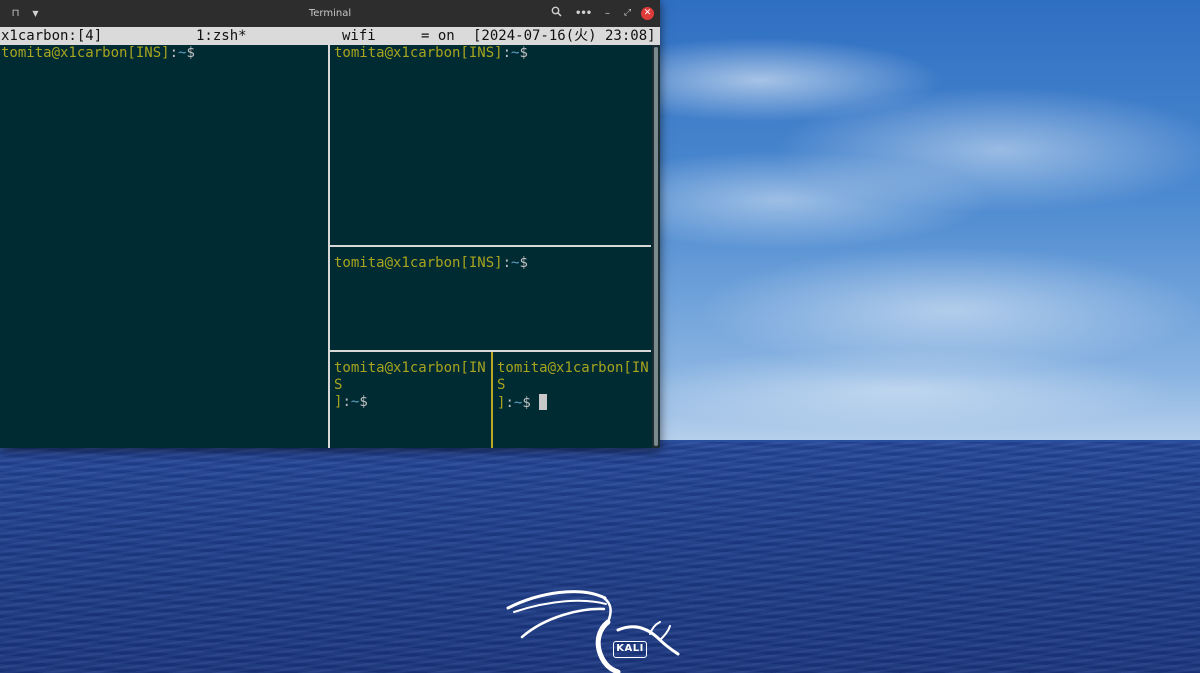 This screenshot has height=673, width=1200. What do you see at coordinates (564, 36) in the screenshot?
I see `status-datetime: [2024-07-16(火) 23:08]` at bounding box center [564, 36].